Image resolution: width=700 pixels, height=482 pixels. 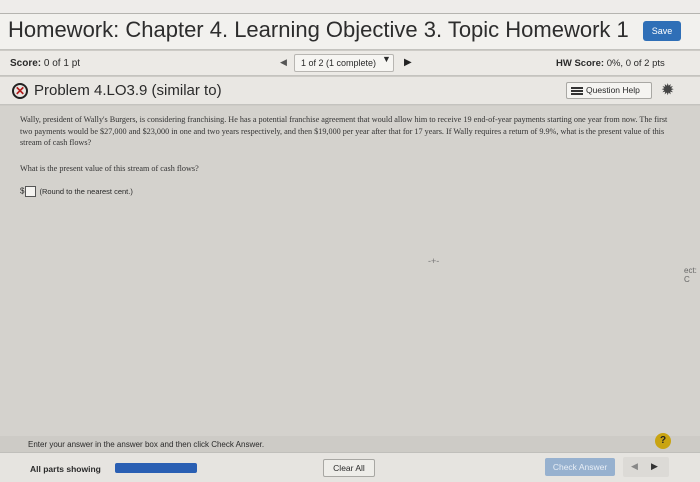 What do you see at coordinates (613, 90) in the screenshot?
I see `question-help-label: Question Help` at bounding box center [613, 90].